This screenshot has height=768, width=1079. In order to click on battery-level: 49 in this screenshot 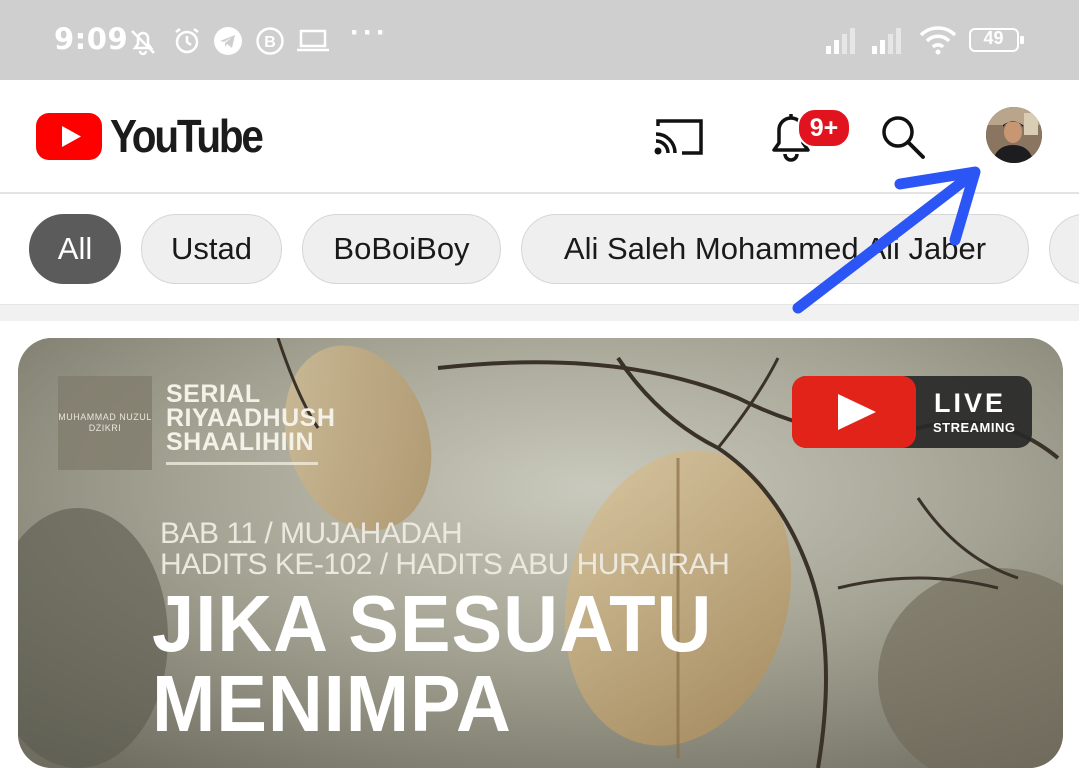, I will do `click(993, 38)`.